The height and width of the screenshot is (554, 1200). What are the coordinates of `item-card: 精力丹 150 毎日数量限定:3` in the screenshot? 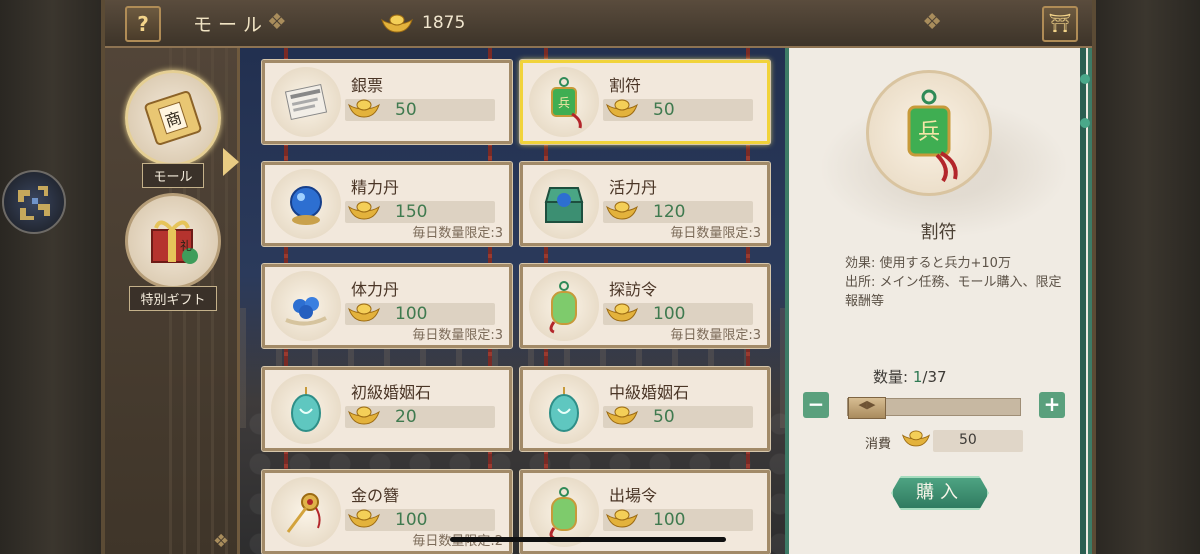 It's located at (387, 204).